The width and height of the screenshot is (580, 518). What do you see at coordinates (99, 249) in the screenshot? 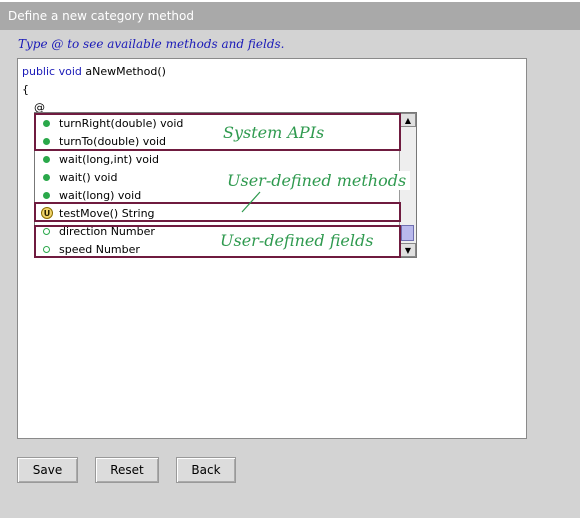
I see `list-item-label: speed Number` at bounding box center [99, 249].